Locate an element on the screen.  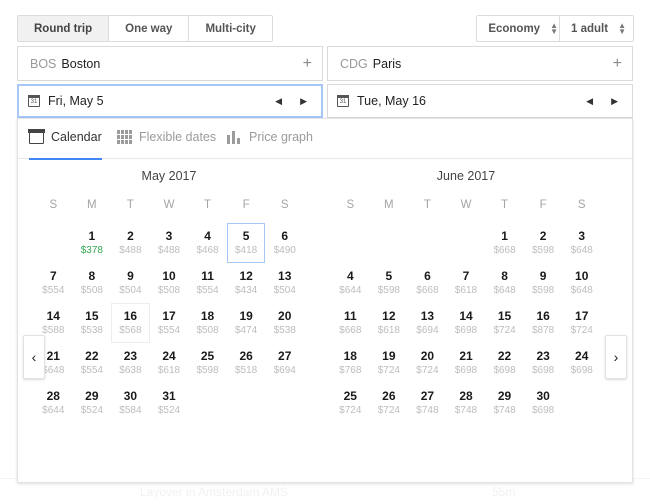
calendar-day-cell: 1 $668 is located at coordinates (504, 243).